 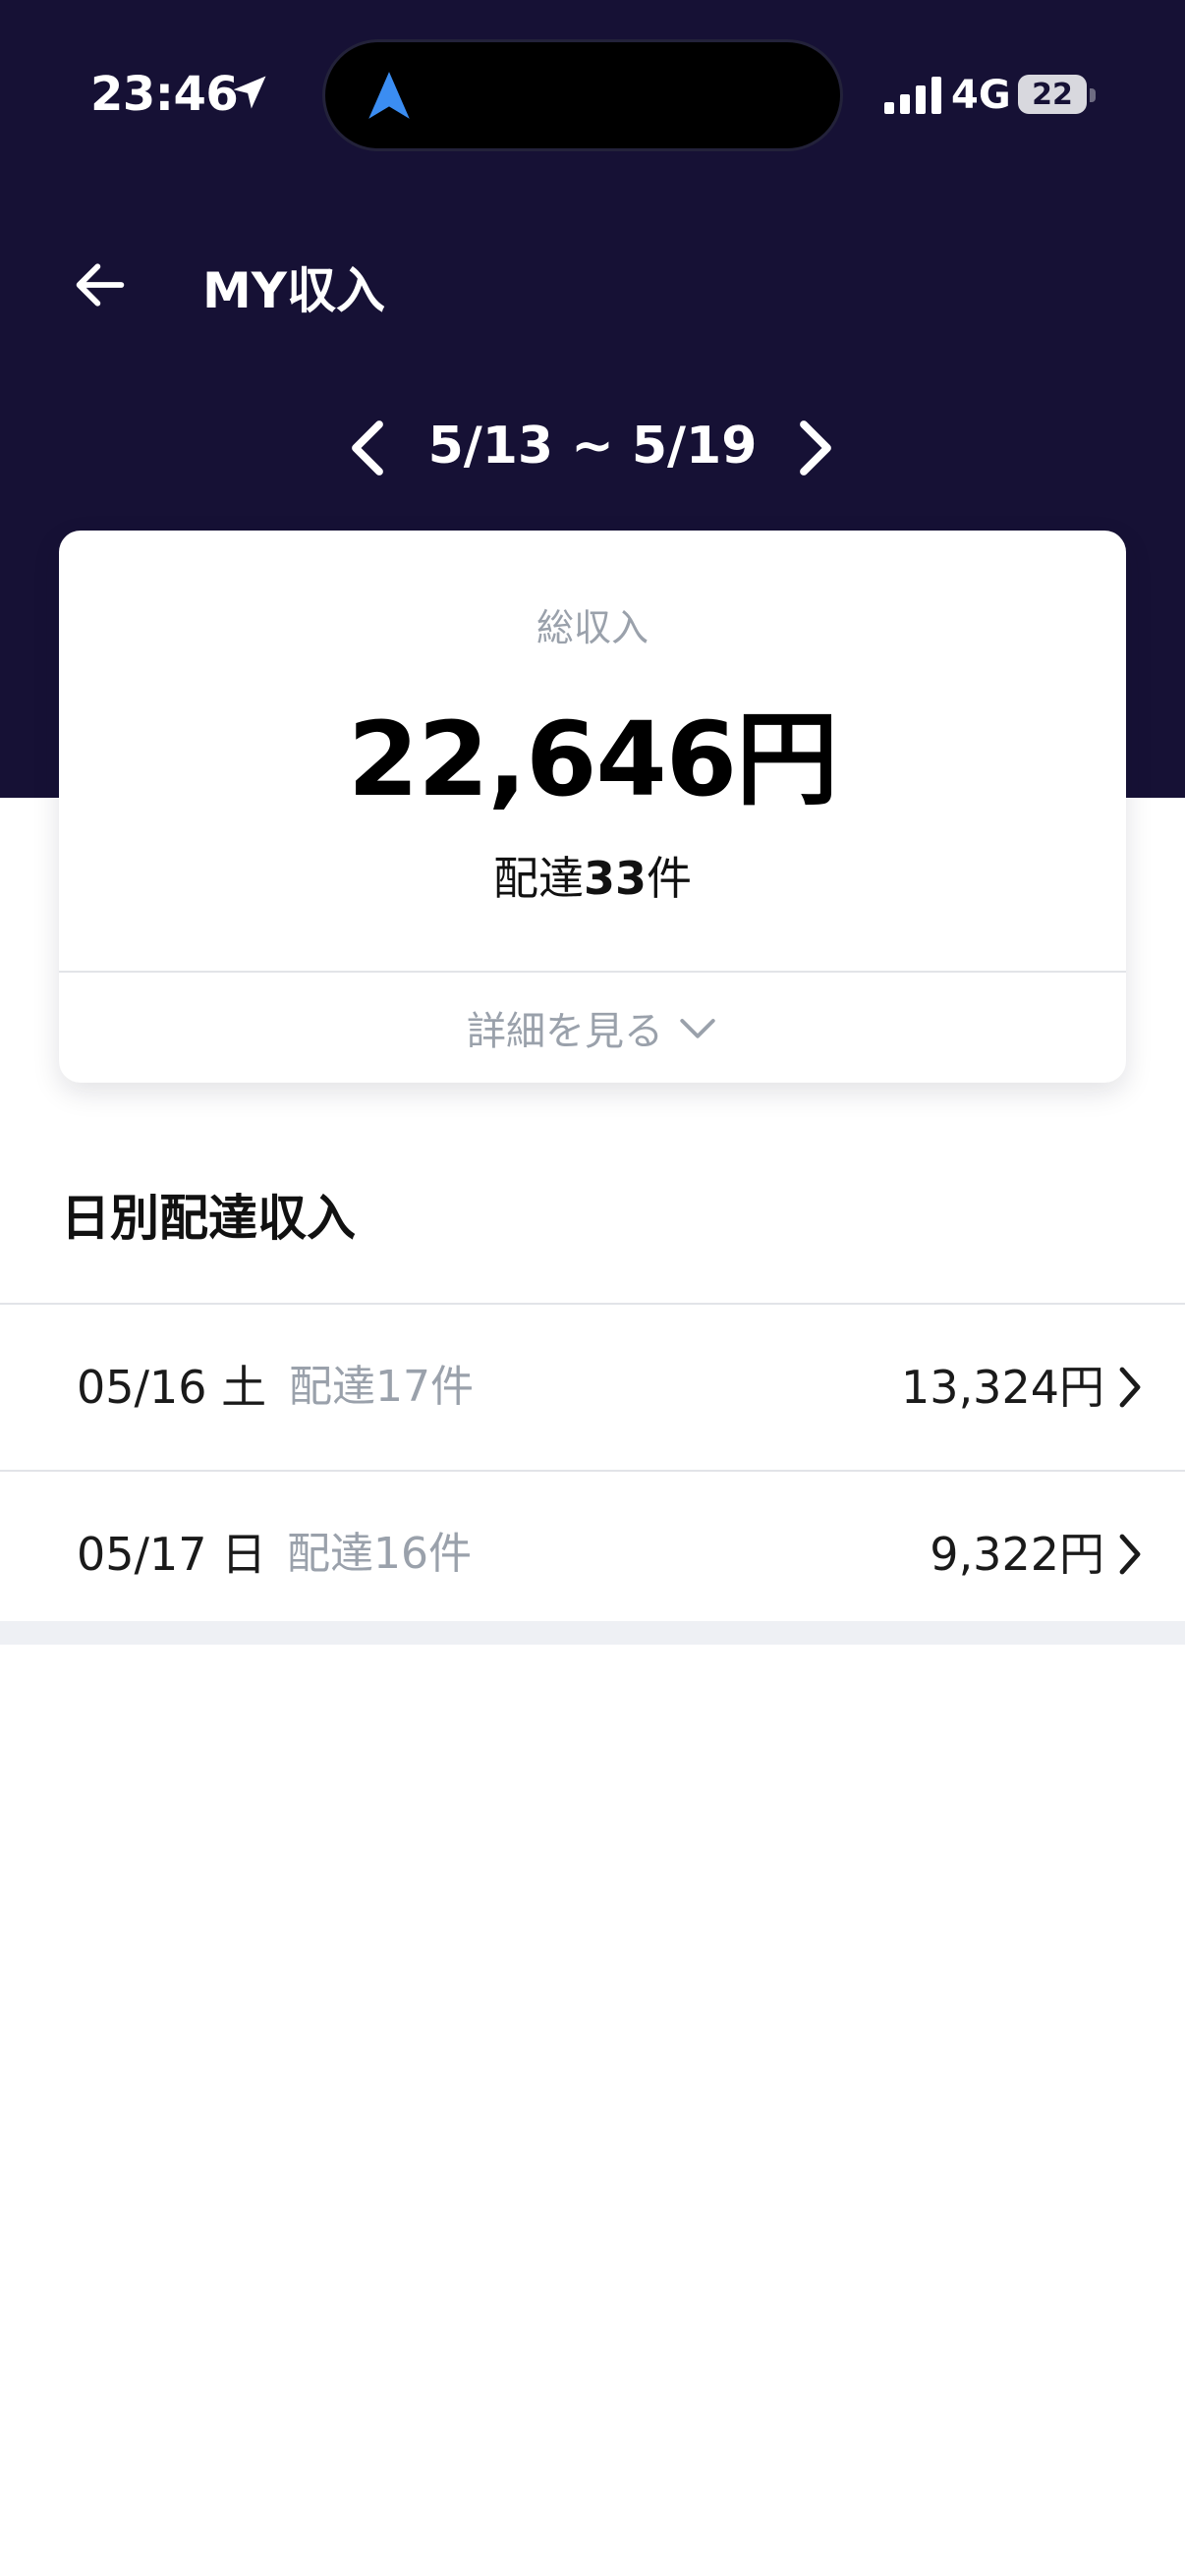 I want to click on page-title: MY収入, so click(x=293, y=290).